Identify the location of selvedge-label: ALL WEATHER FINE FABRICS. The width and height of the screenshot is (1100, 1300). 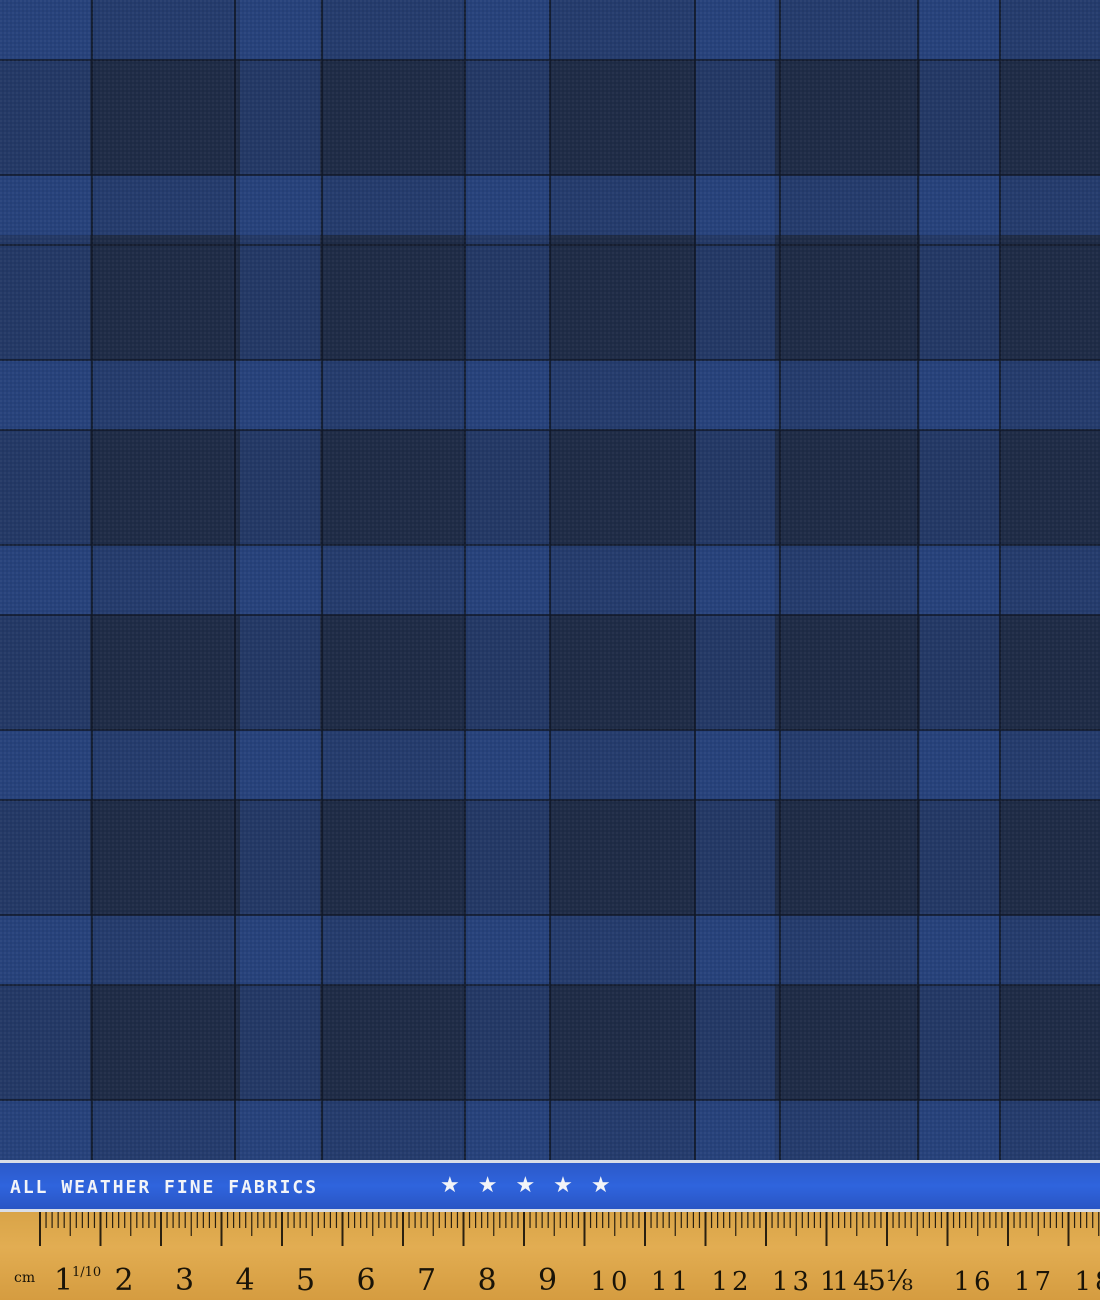
(164, 1187).